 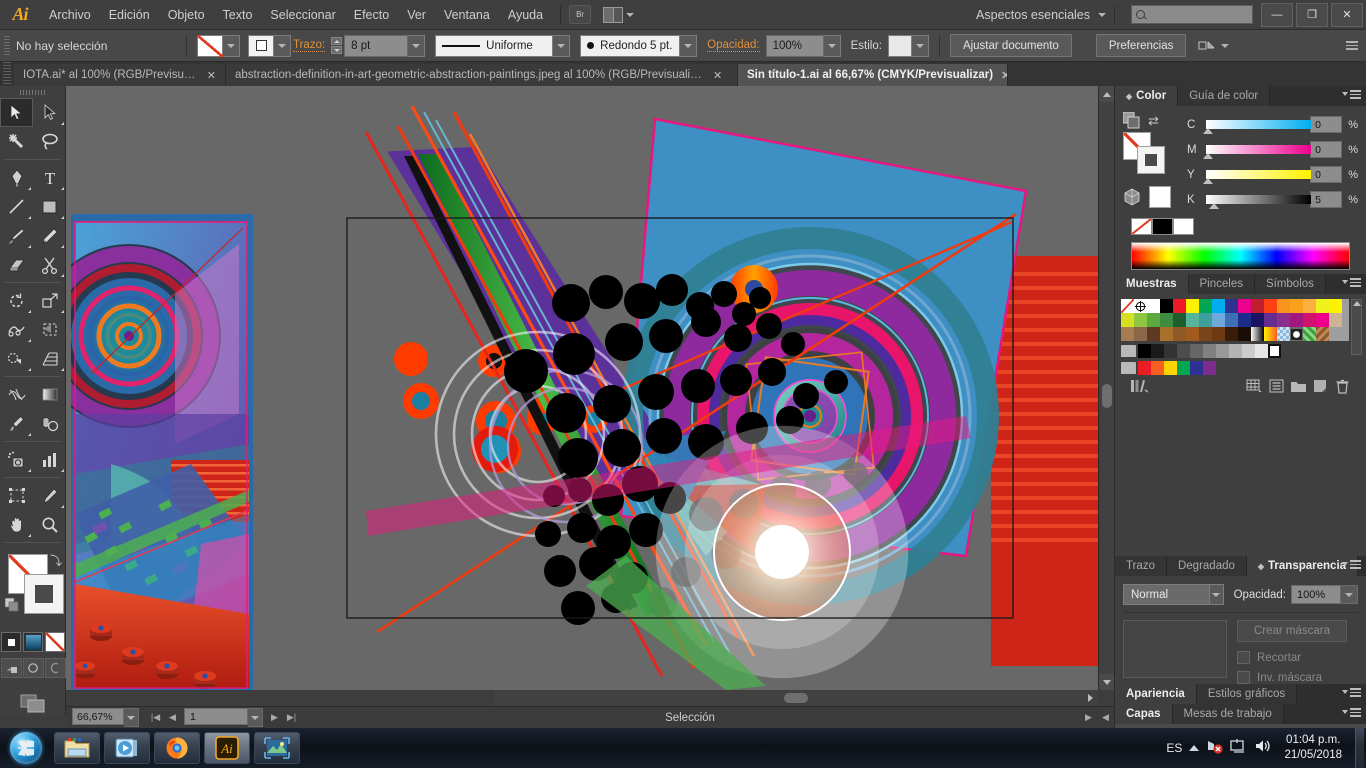 I want to click on canvas-vertical-scrollbar, so click(x=1106, y=388).